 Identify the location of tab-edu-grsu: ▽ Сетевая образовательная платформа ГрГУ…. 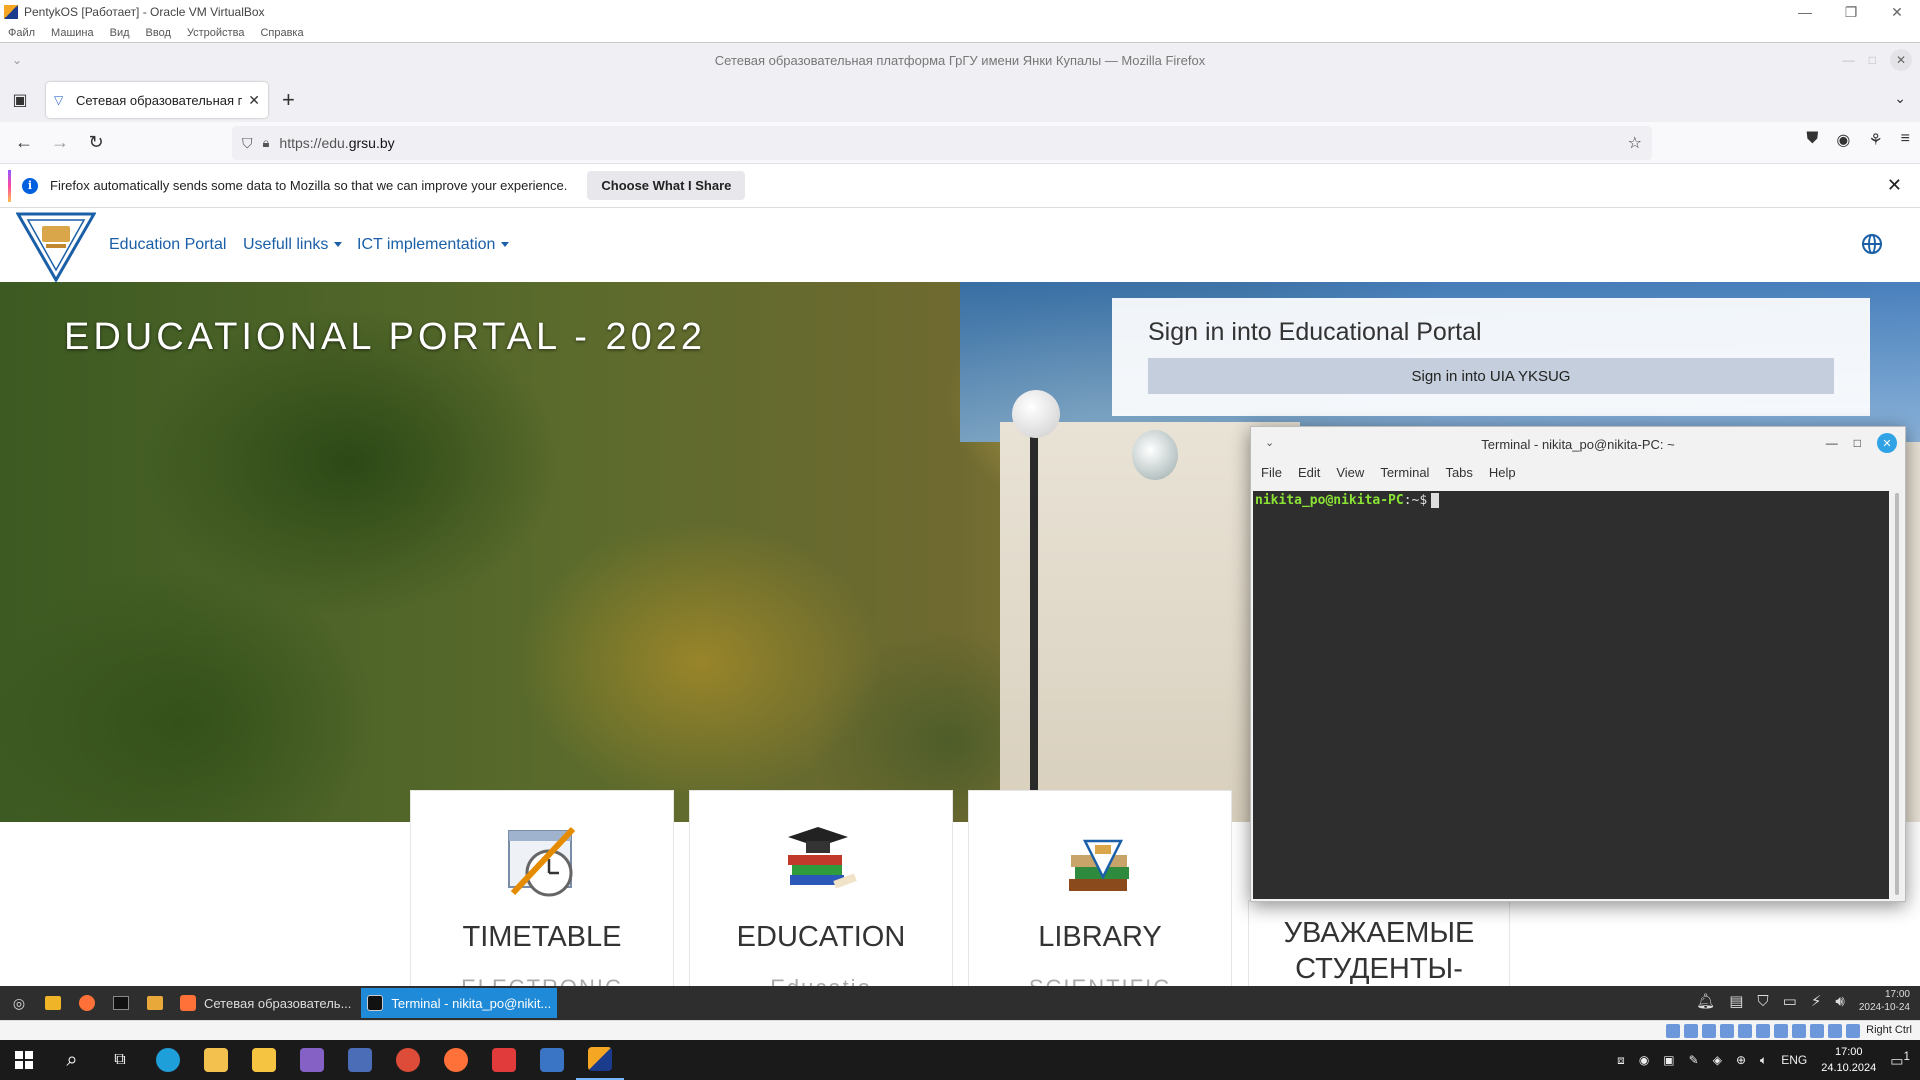
(157, 100).